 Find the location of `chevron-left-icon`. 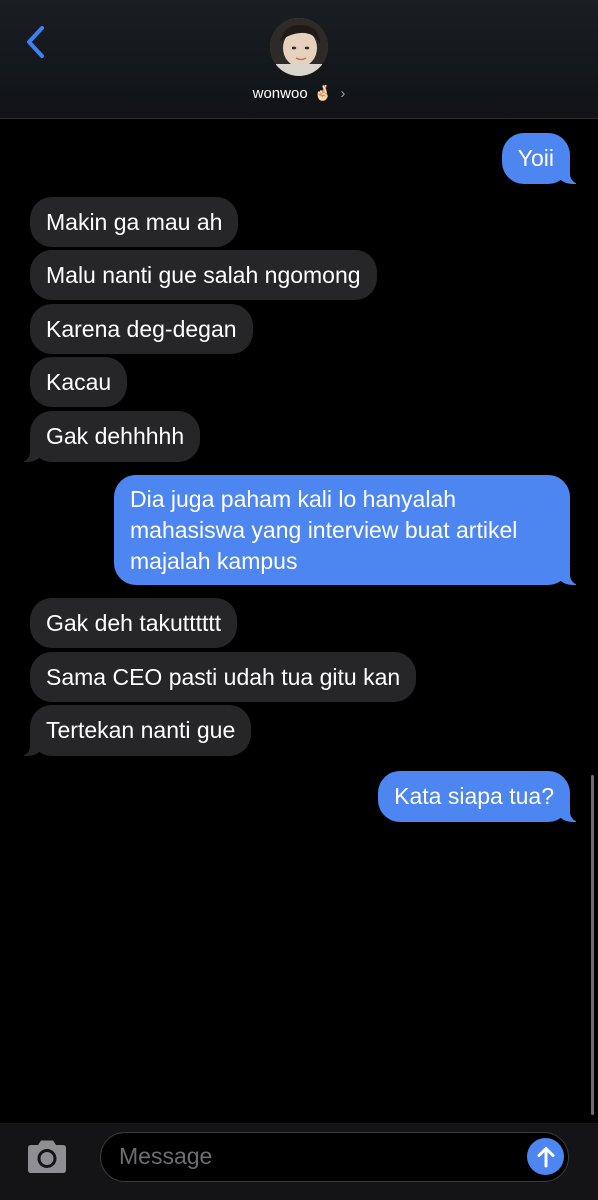

chevron-left-icon is located at coordinates (35, 42).